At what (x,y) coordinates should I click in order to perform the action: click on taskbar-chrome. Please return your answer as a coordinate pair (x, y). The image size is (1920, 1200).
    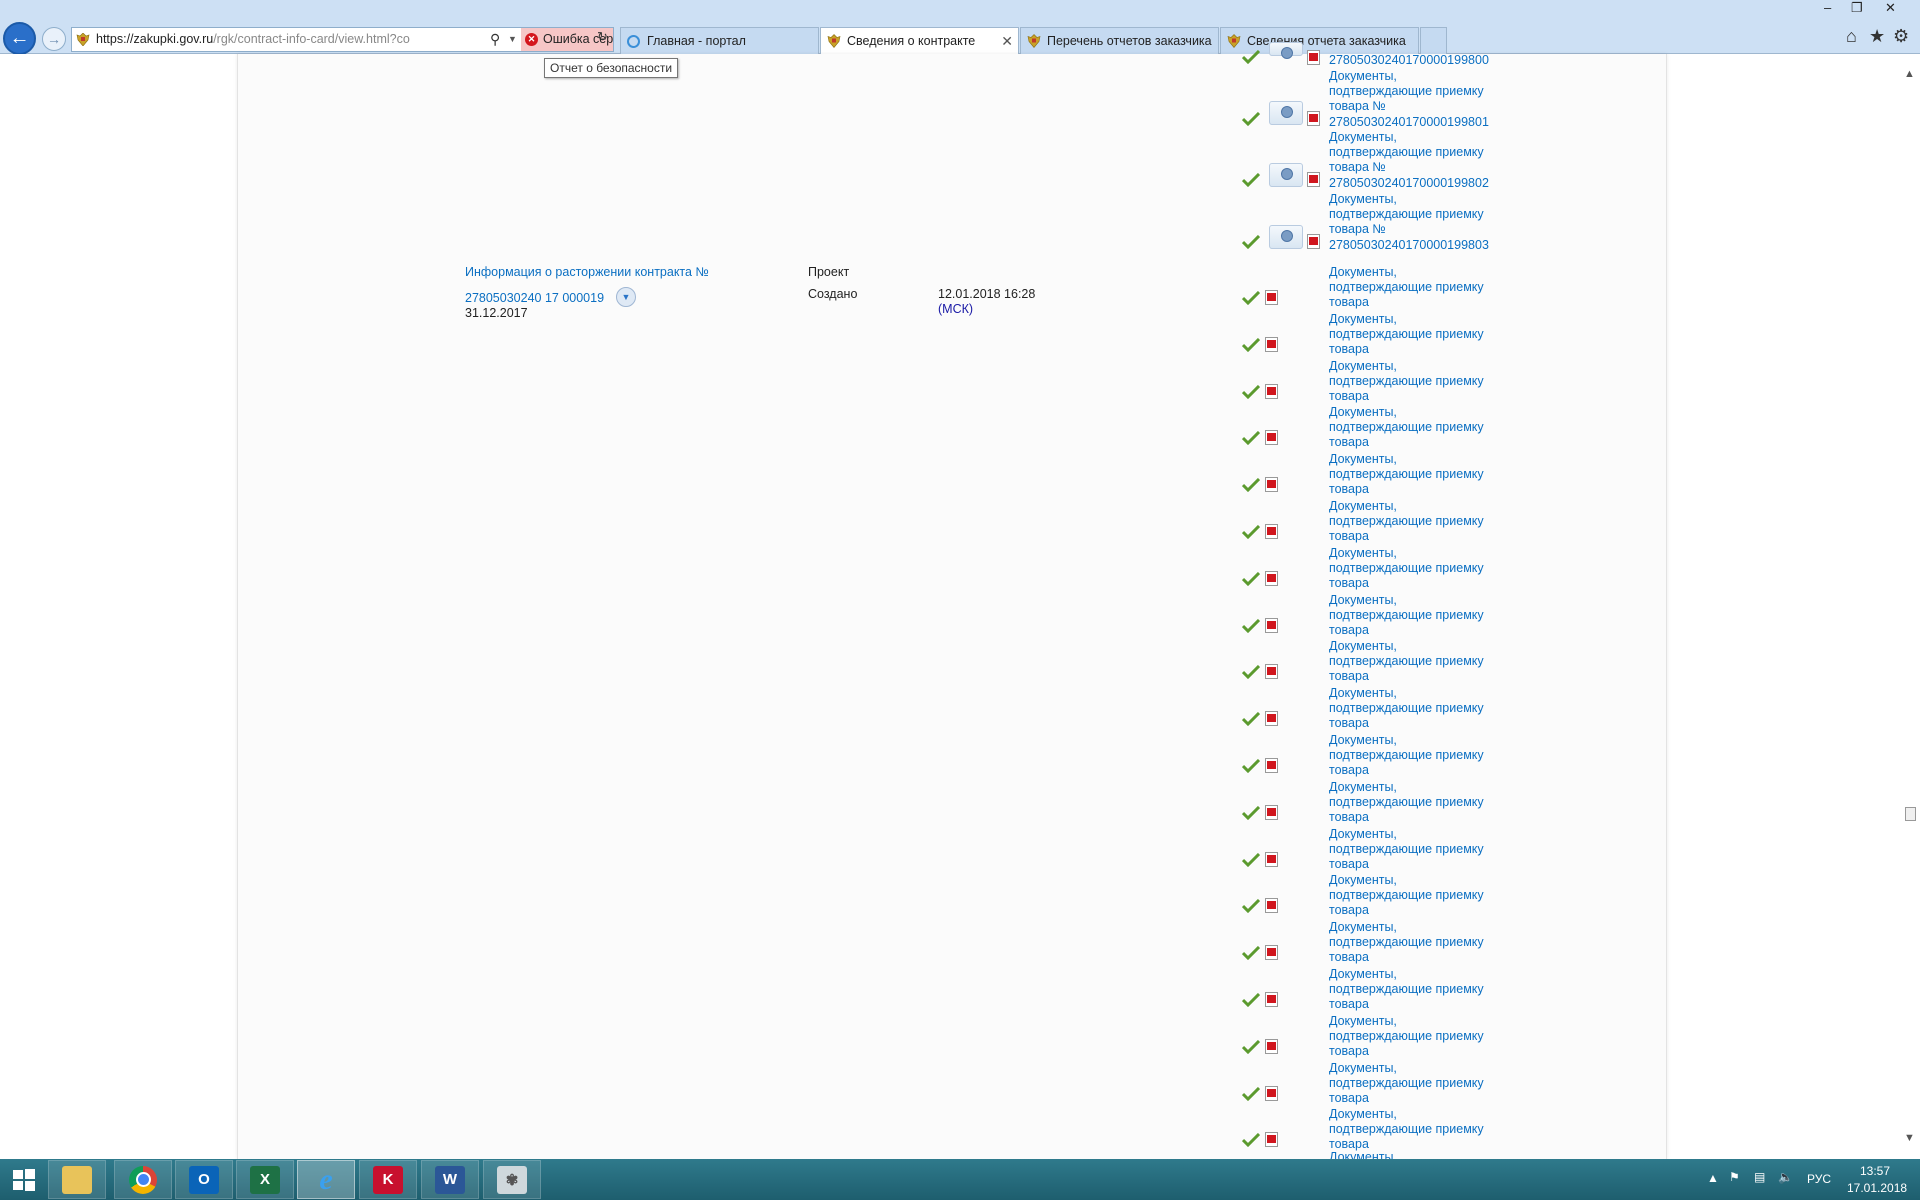
    Looking at the image, I should click on (143, 1179).